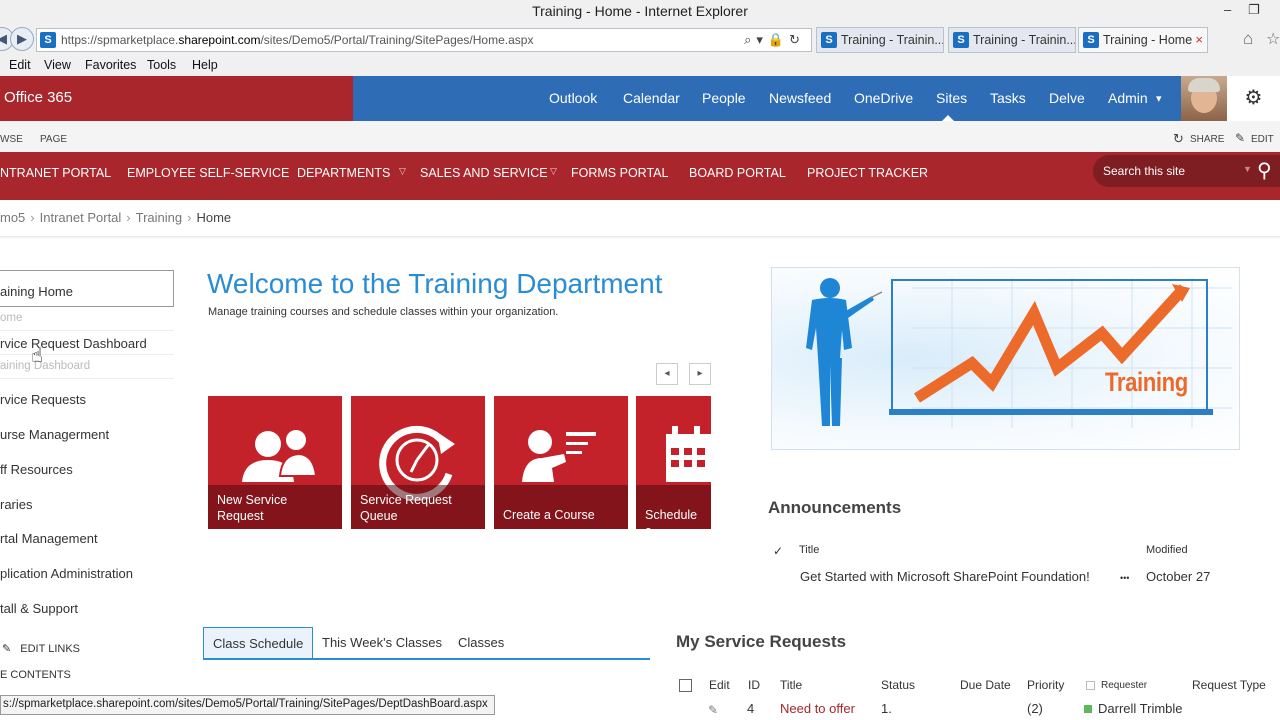 This screenshot has height=720, width=1280. Describe the element at coordinates (35, 675) in the screenshot. I see `site-contents-link: E CONTENTS` at that location.